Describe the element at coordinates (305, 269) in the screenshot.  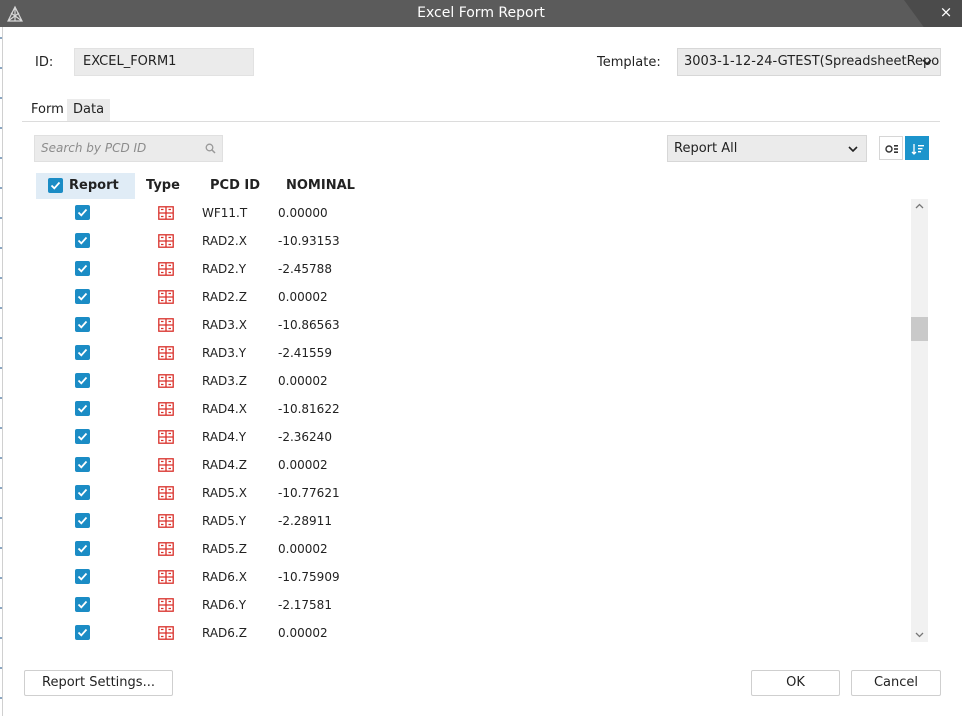
I see `nominal-cell: -2.45788` at that location.